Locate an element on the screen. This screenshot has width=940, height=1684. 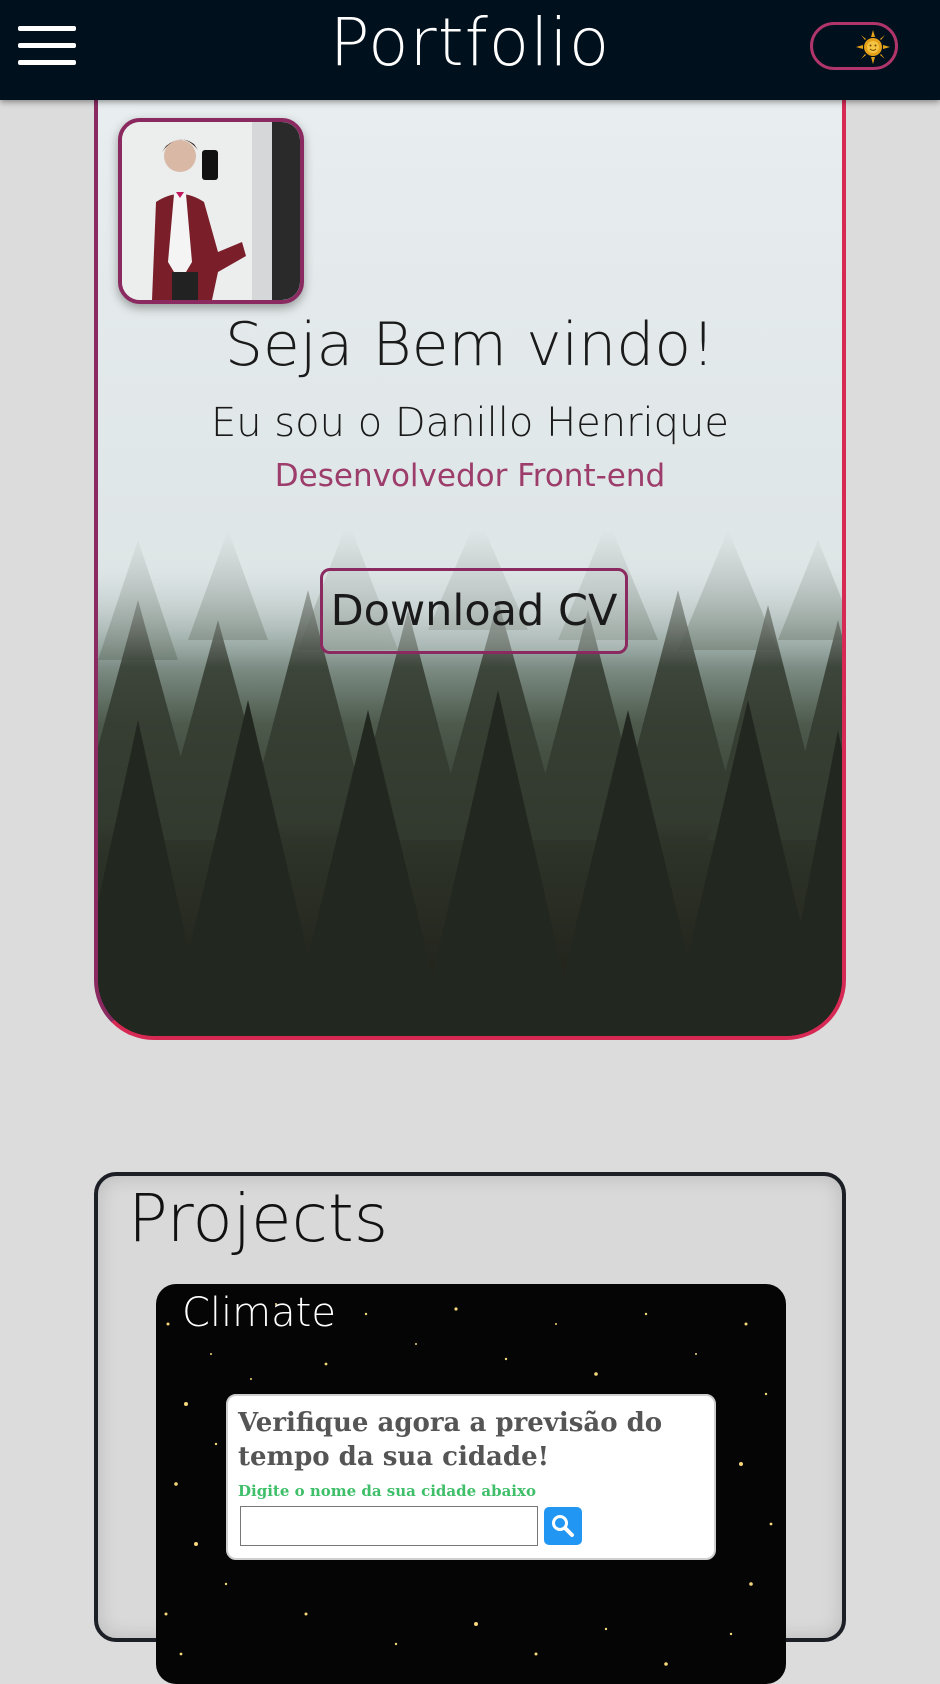
top-navbar: Portfolio is located at coordinates (470, 50).